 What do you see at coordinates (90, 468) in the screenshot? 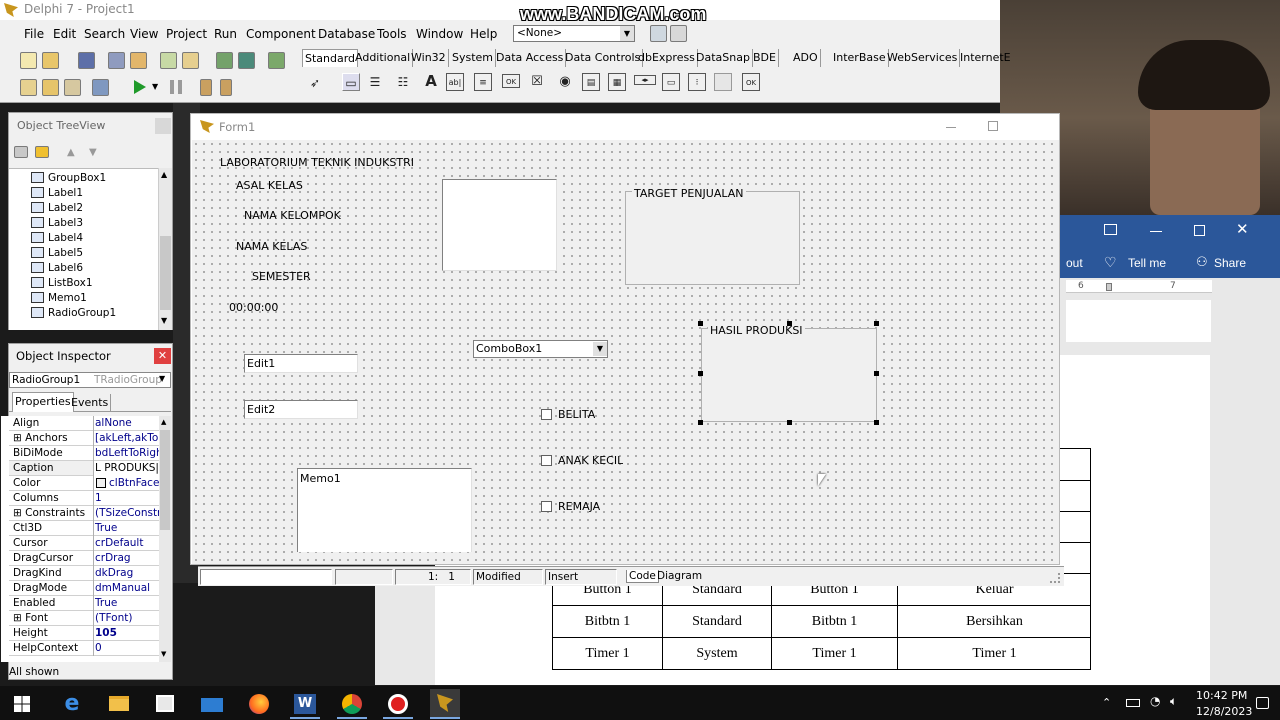
I see `prop-row-selected: Caption L PRODUKS|` at bounding box center [90, 468].